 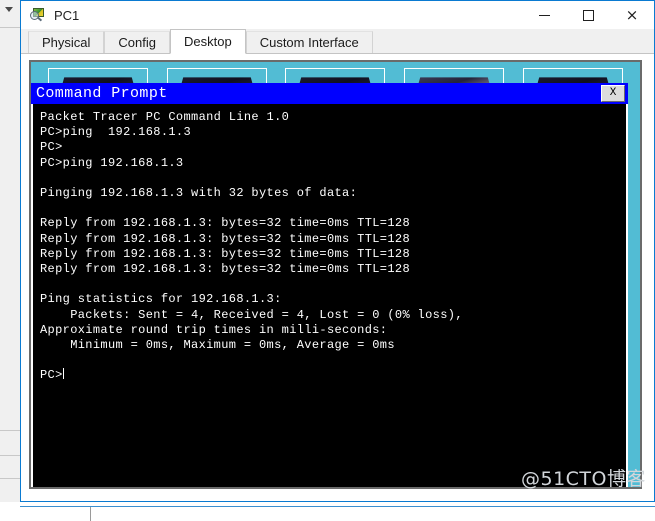 I want to click on host-app-left-strip, so click(x=10, y=260).